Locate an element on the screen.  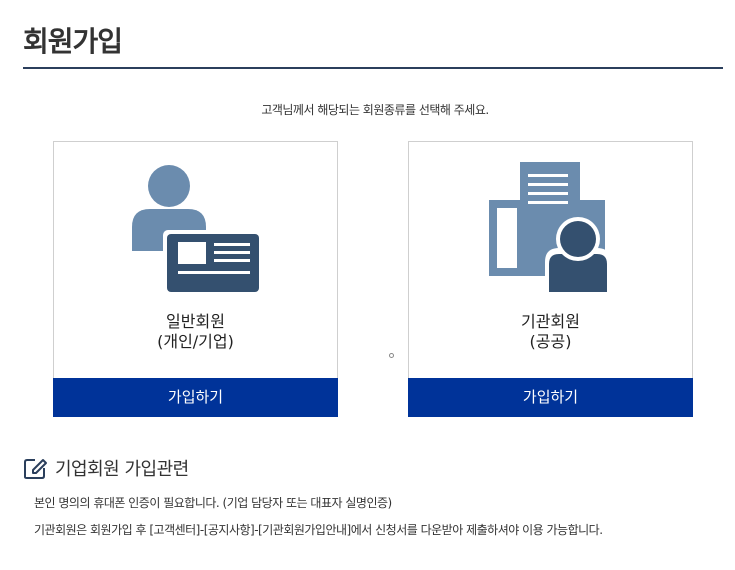
section-heading: 기업회원 가입관련 is located at coordinates (106, 468).